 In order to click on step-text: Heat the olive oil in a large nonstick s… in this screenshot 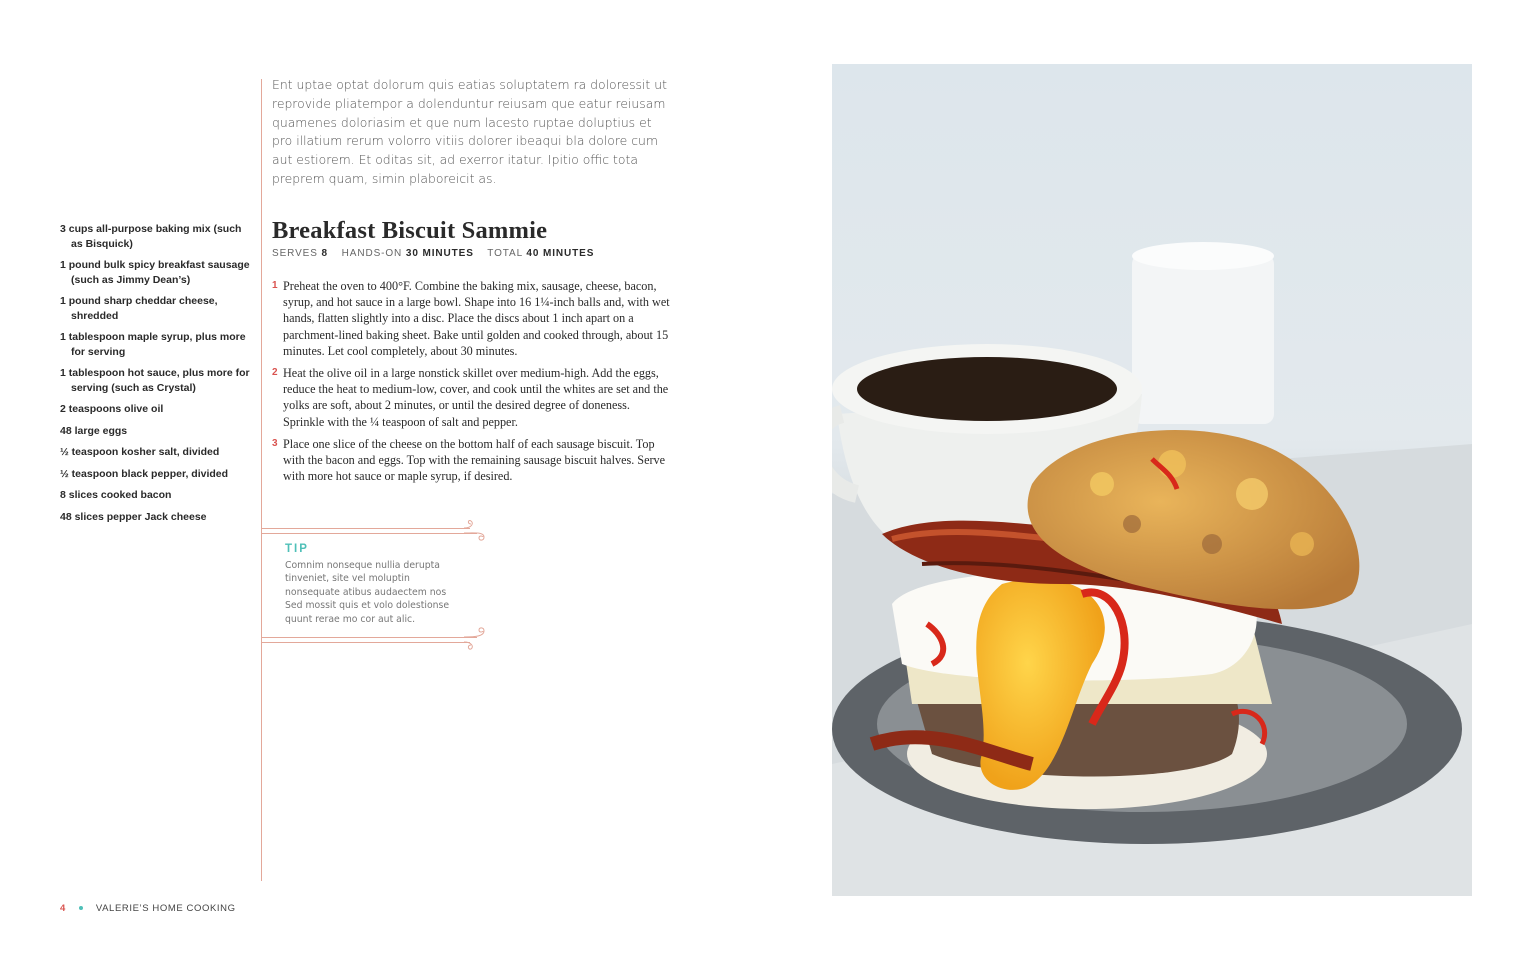, I will do `click(476, 397)`.